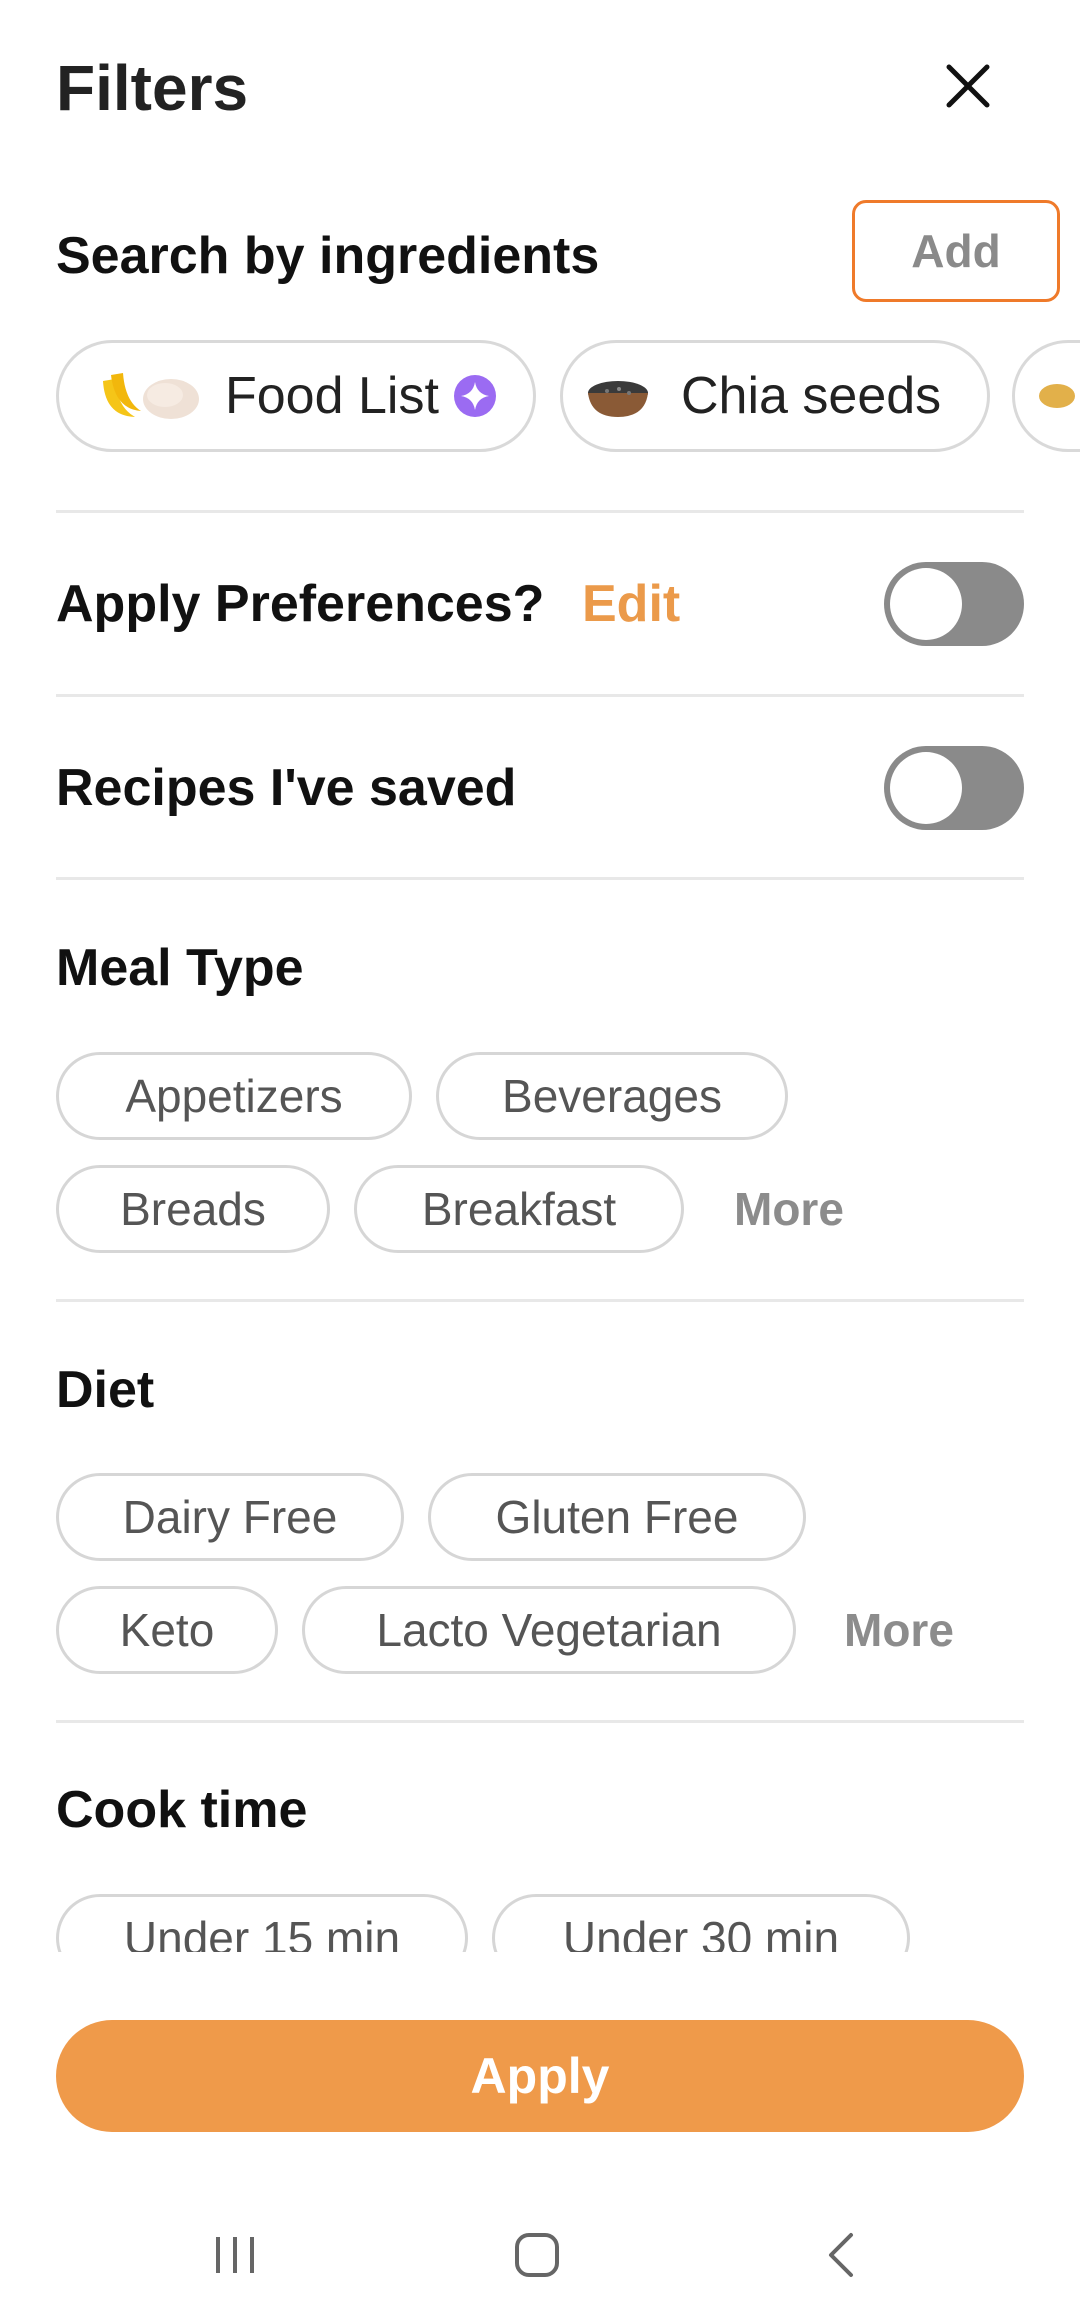 The width and height of the screenshot is (1080, 2313). Describe the element at coordinates (612, 1096) in the screenshot. I see `chip-beverages: Beverages` at that location.